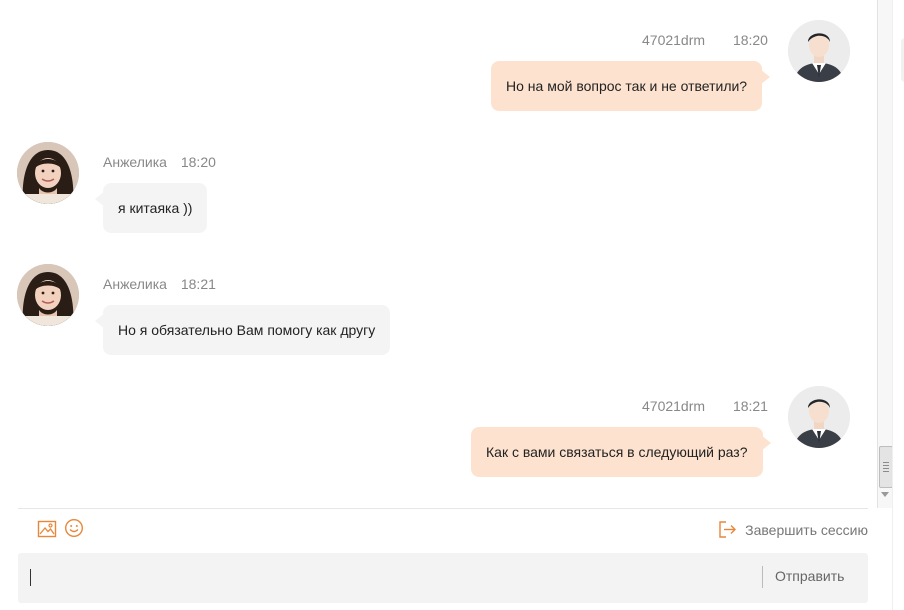 The image size is (904, 610). I want to click on message-bubble: Но я обязательно Вам помогу как другу, so click(242, 330).